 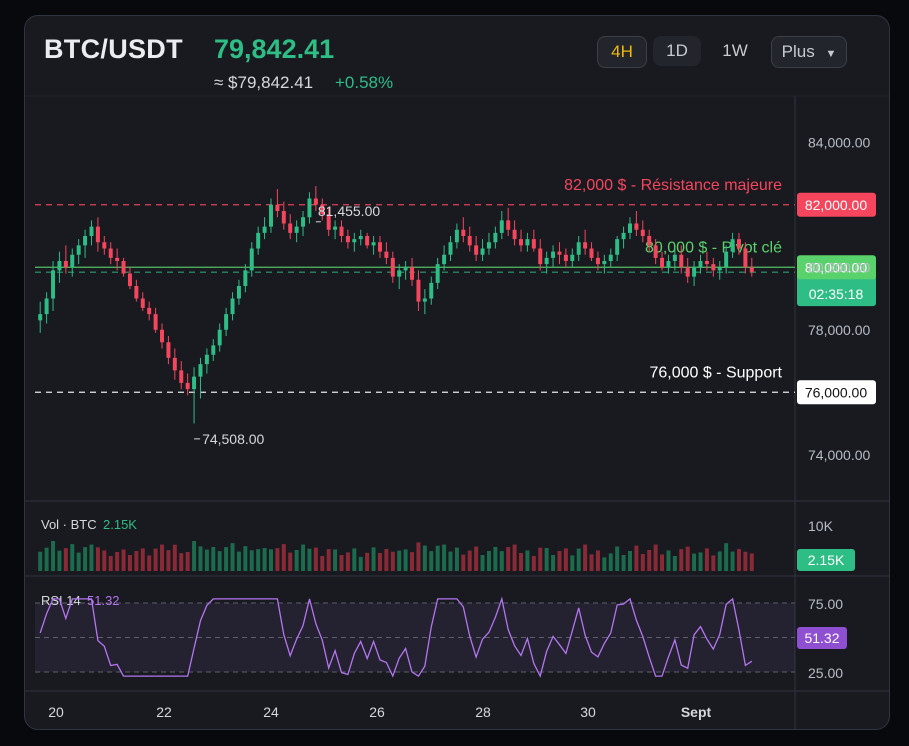 What do you see at coordinates (483, 712) in the screenshot?
I see `x-tick-label: 28` at bounding box center [483, 712].